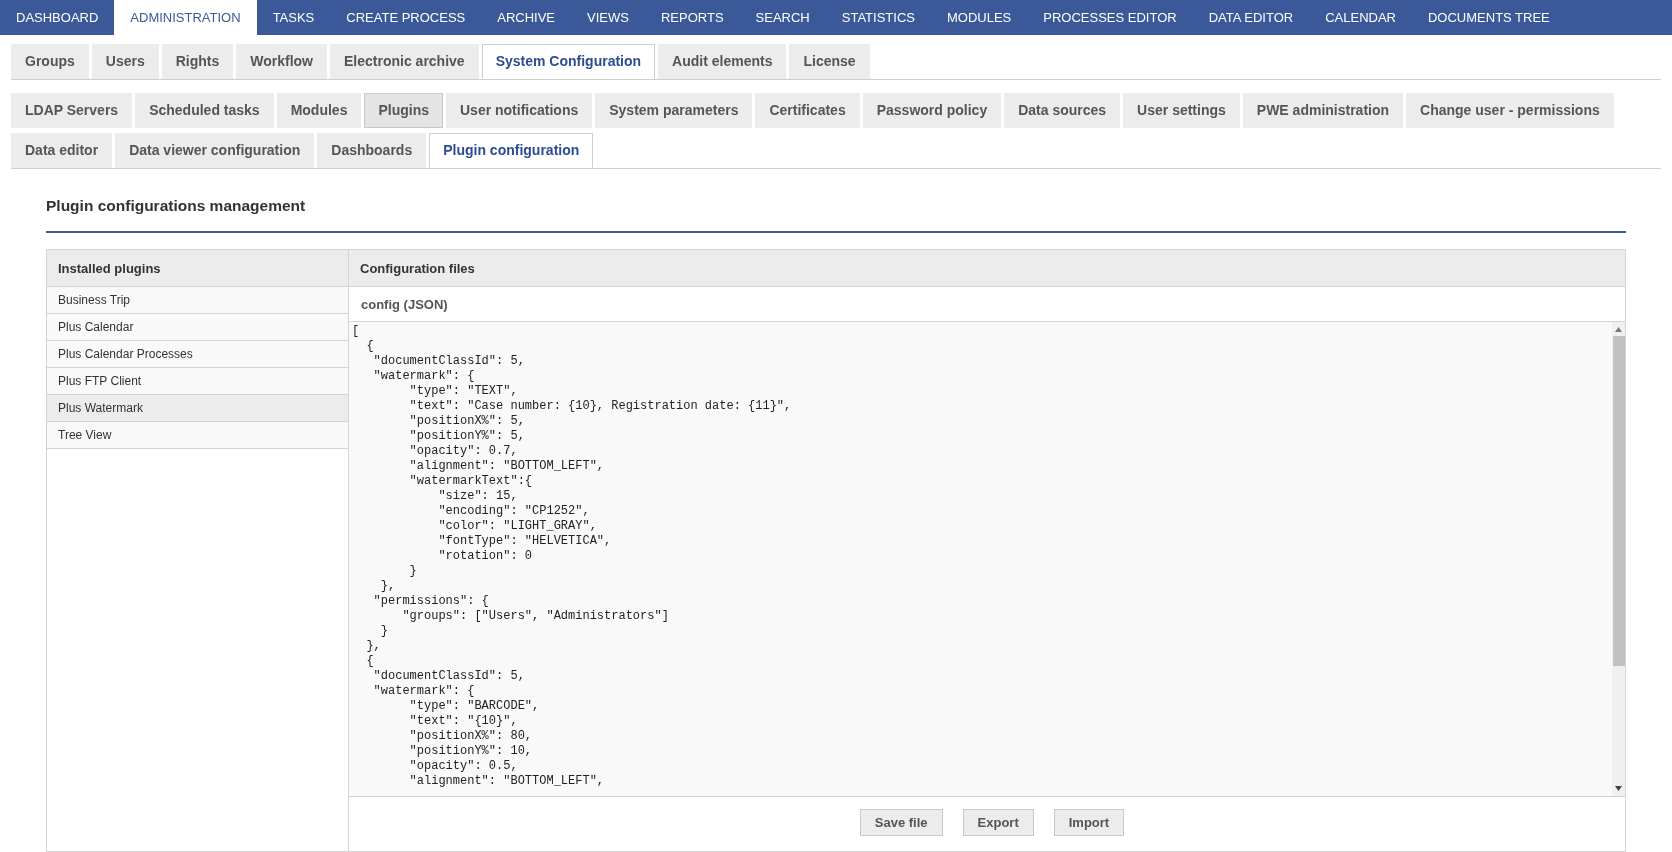 The image size is (1672, 852). What do you see at coordinates (463, 392) in the screenshot?
I see `code-line: "type": "TEXT",` at bounding box center [463, 392].